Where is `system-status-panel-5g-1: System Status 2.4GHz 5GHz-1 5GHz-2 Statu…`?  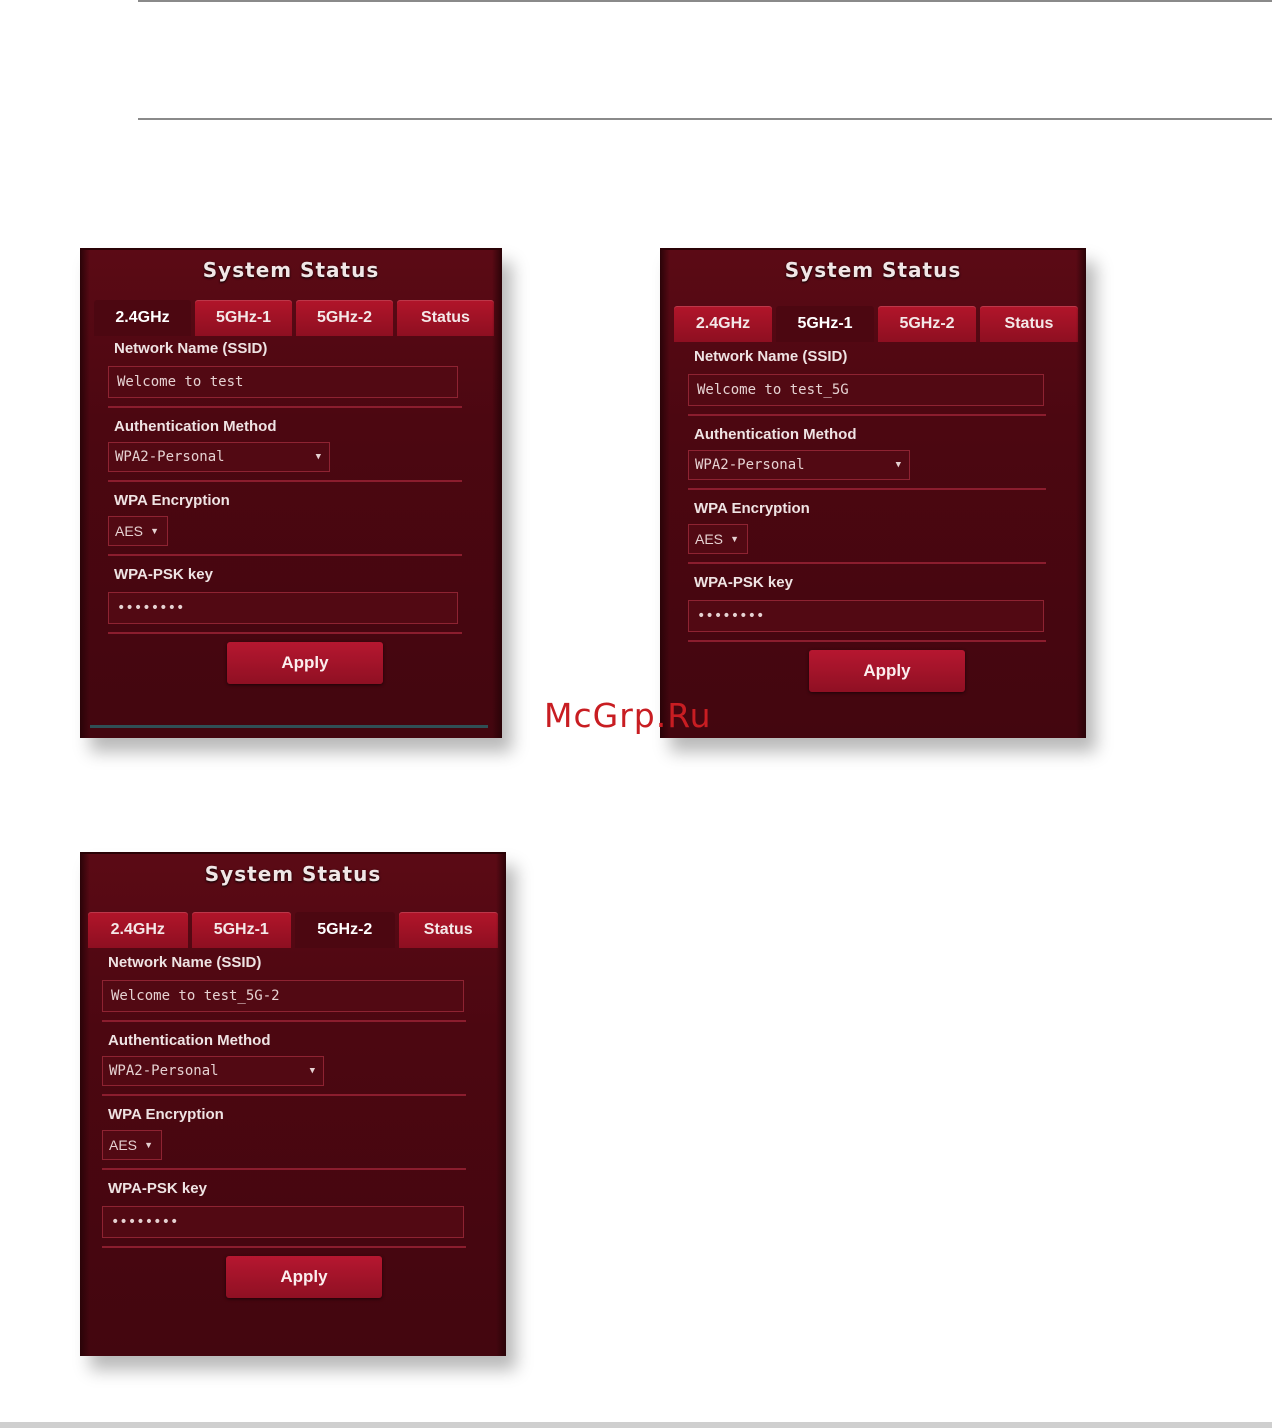
system-status-panel-5g-1: System Status 2.4GHz 5GHz-1 5GHz-2 Statu… is located at coordinates (873, 493).